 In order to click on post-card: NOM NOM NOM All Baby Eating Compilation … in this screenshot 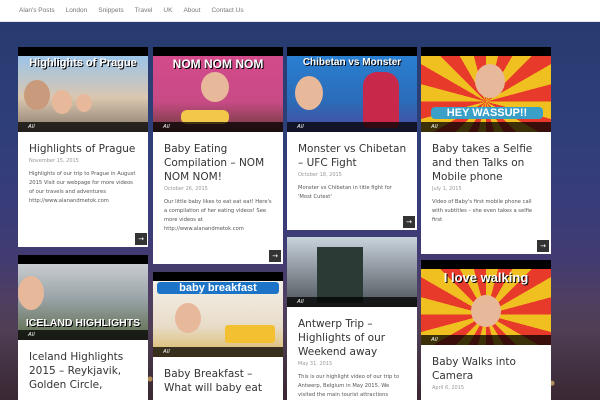, I will do `click(218, 155)`.